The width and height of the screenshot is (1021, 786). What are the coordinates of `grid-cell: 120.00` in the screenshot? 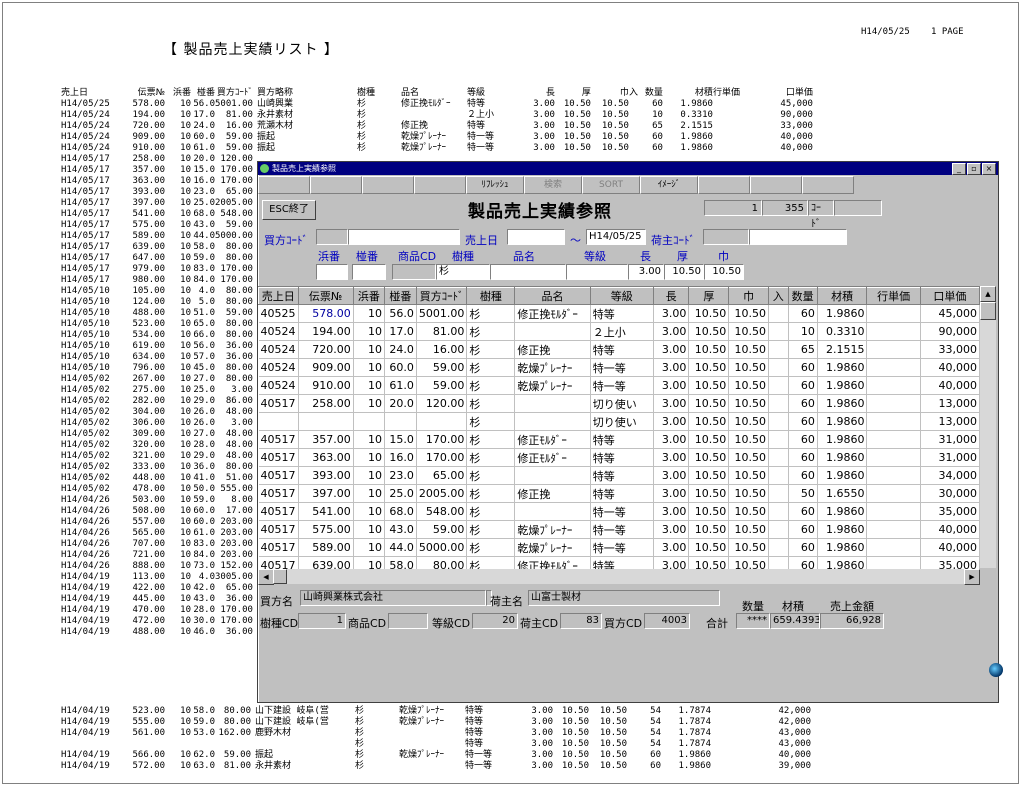 It's located at (442, 403).